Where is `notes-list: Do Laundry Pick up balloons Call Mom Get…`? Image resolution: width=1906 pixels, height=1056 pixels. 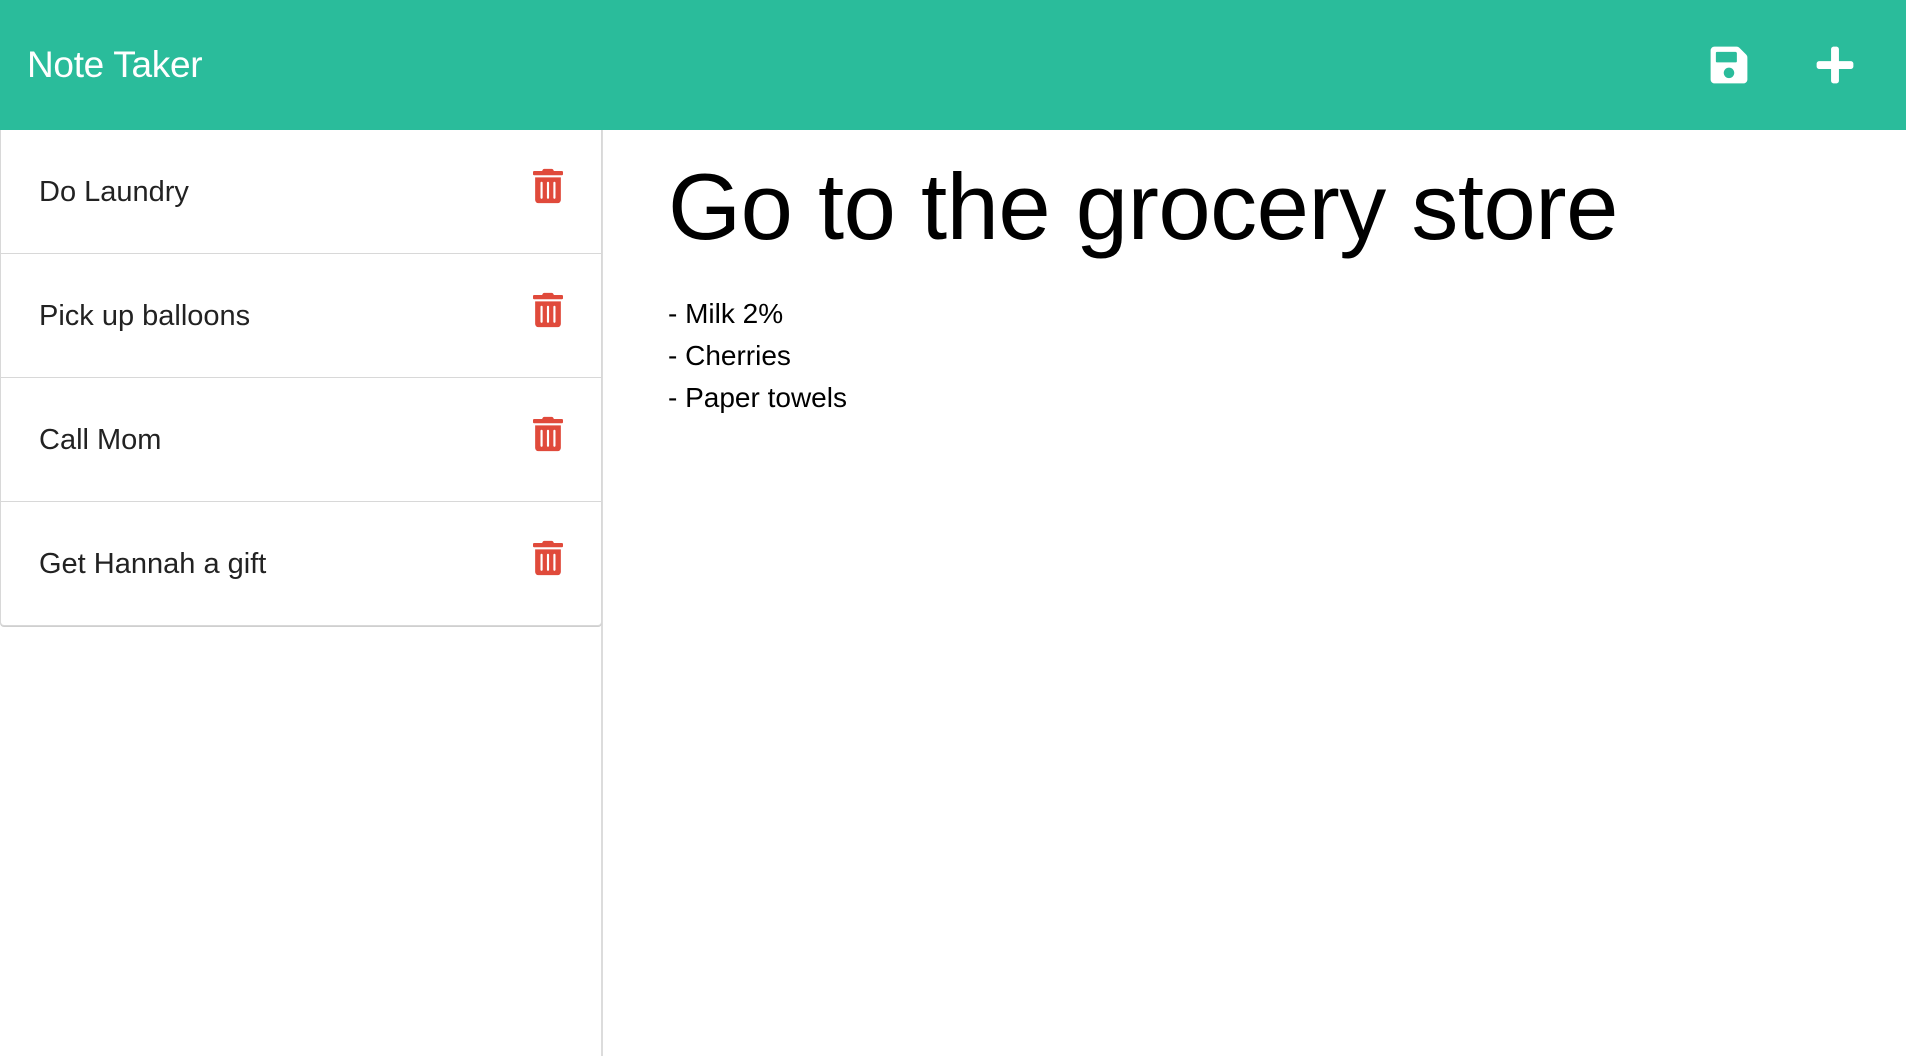 notes-list: Do Laundry Pick up balloons Call Mom Get… is located at coordinates (301, 378).